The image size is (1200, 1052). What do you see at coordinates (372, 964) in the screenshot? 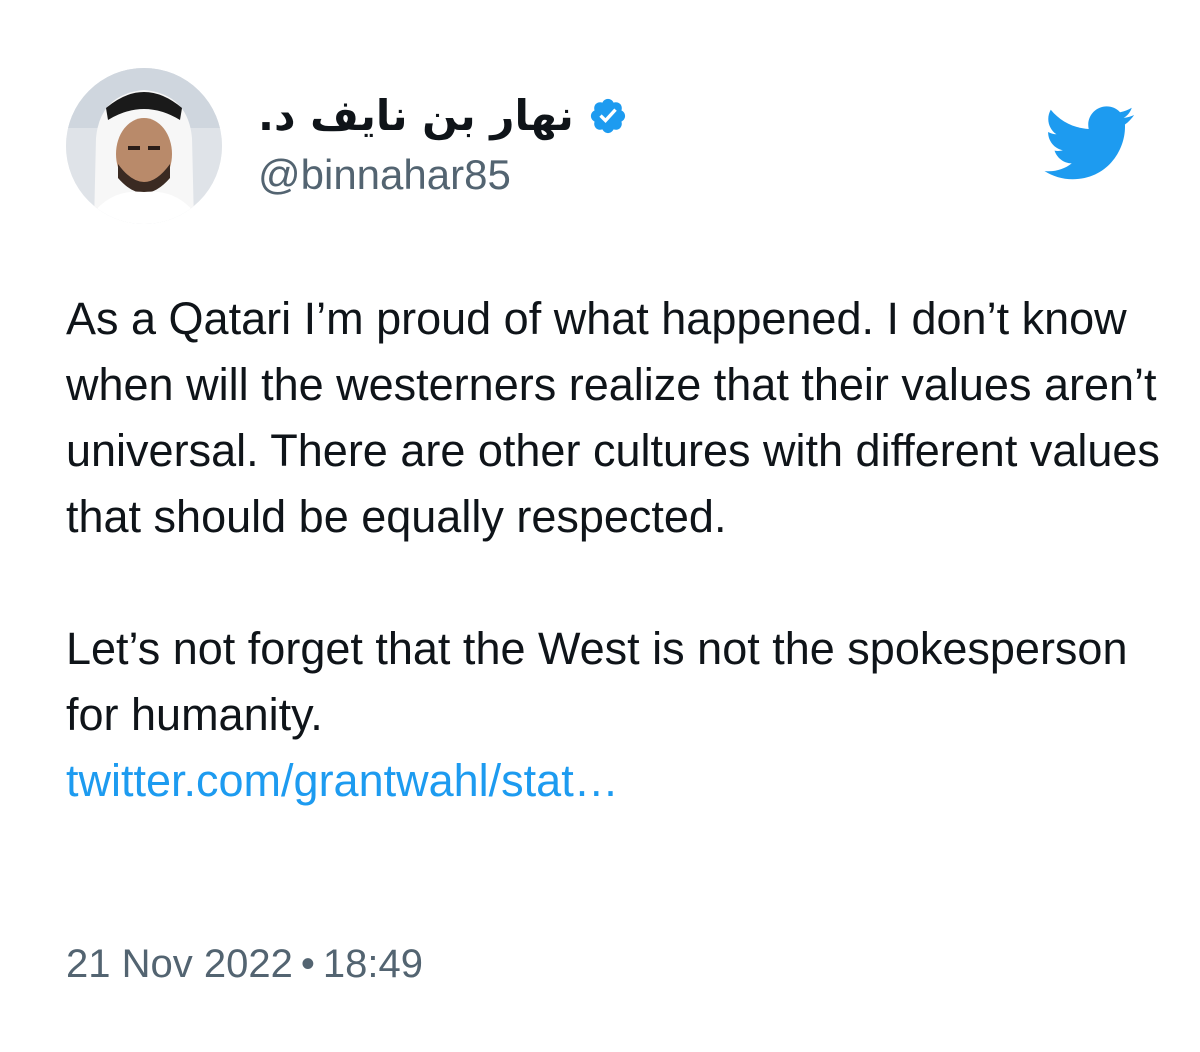
I see `tweet-time: 18:49` at bounding box center [372, 964].